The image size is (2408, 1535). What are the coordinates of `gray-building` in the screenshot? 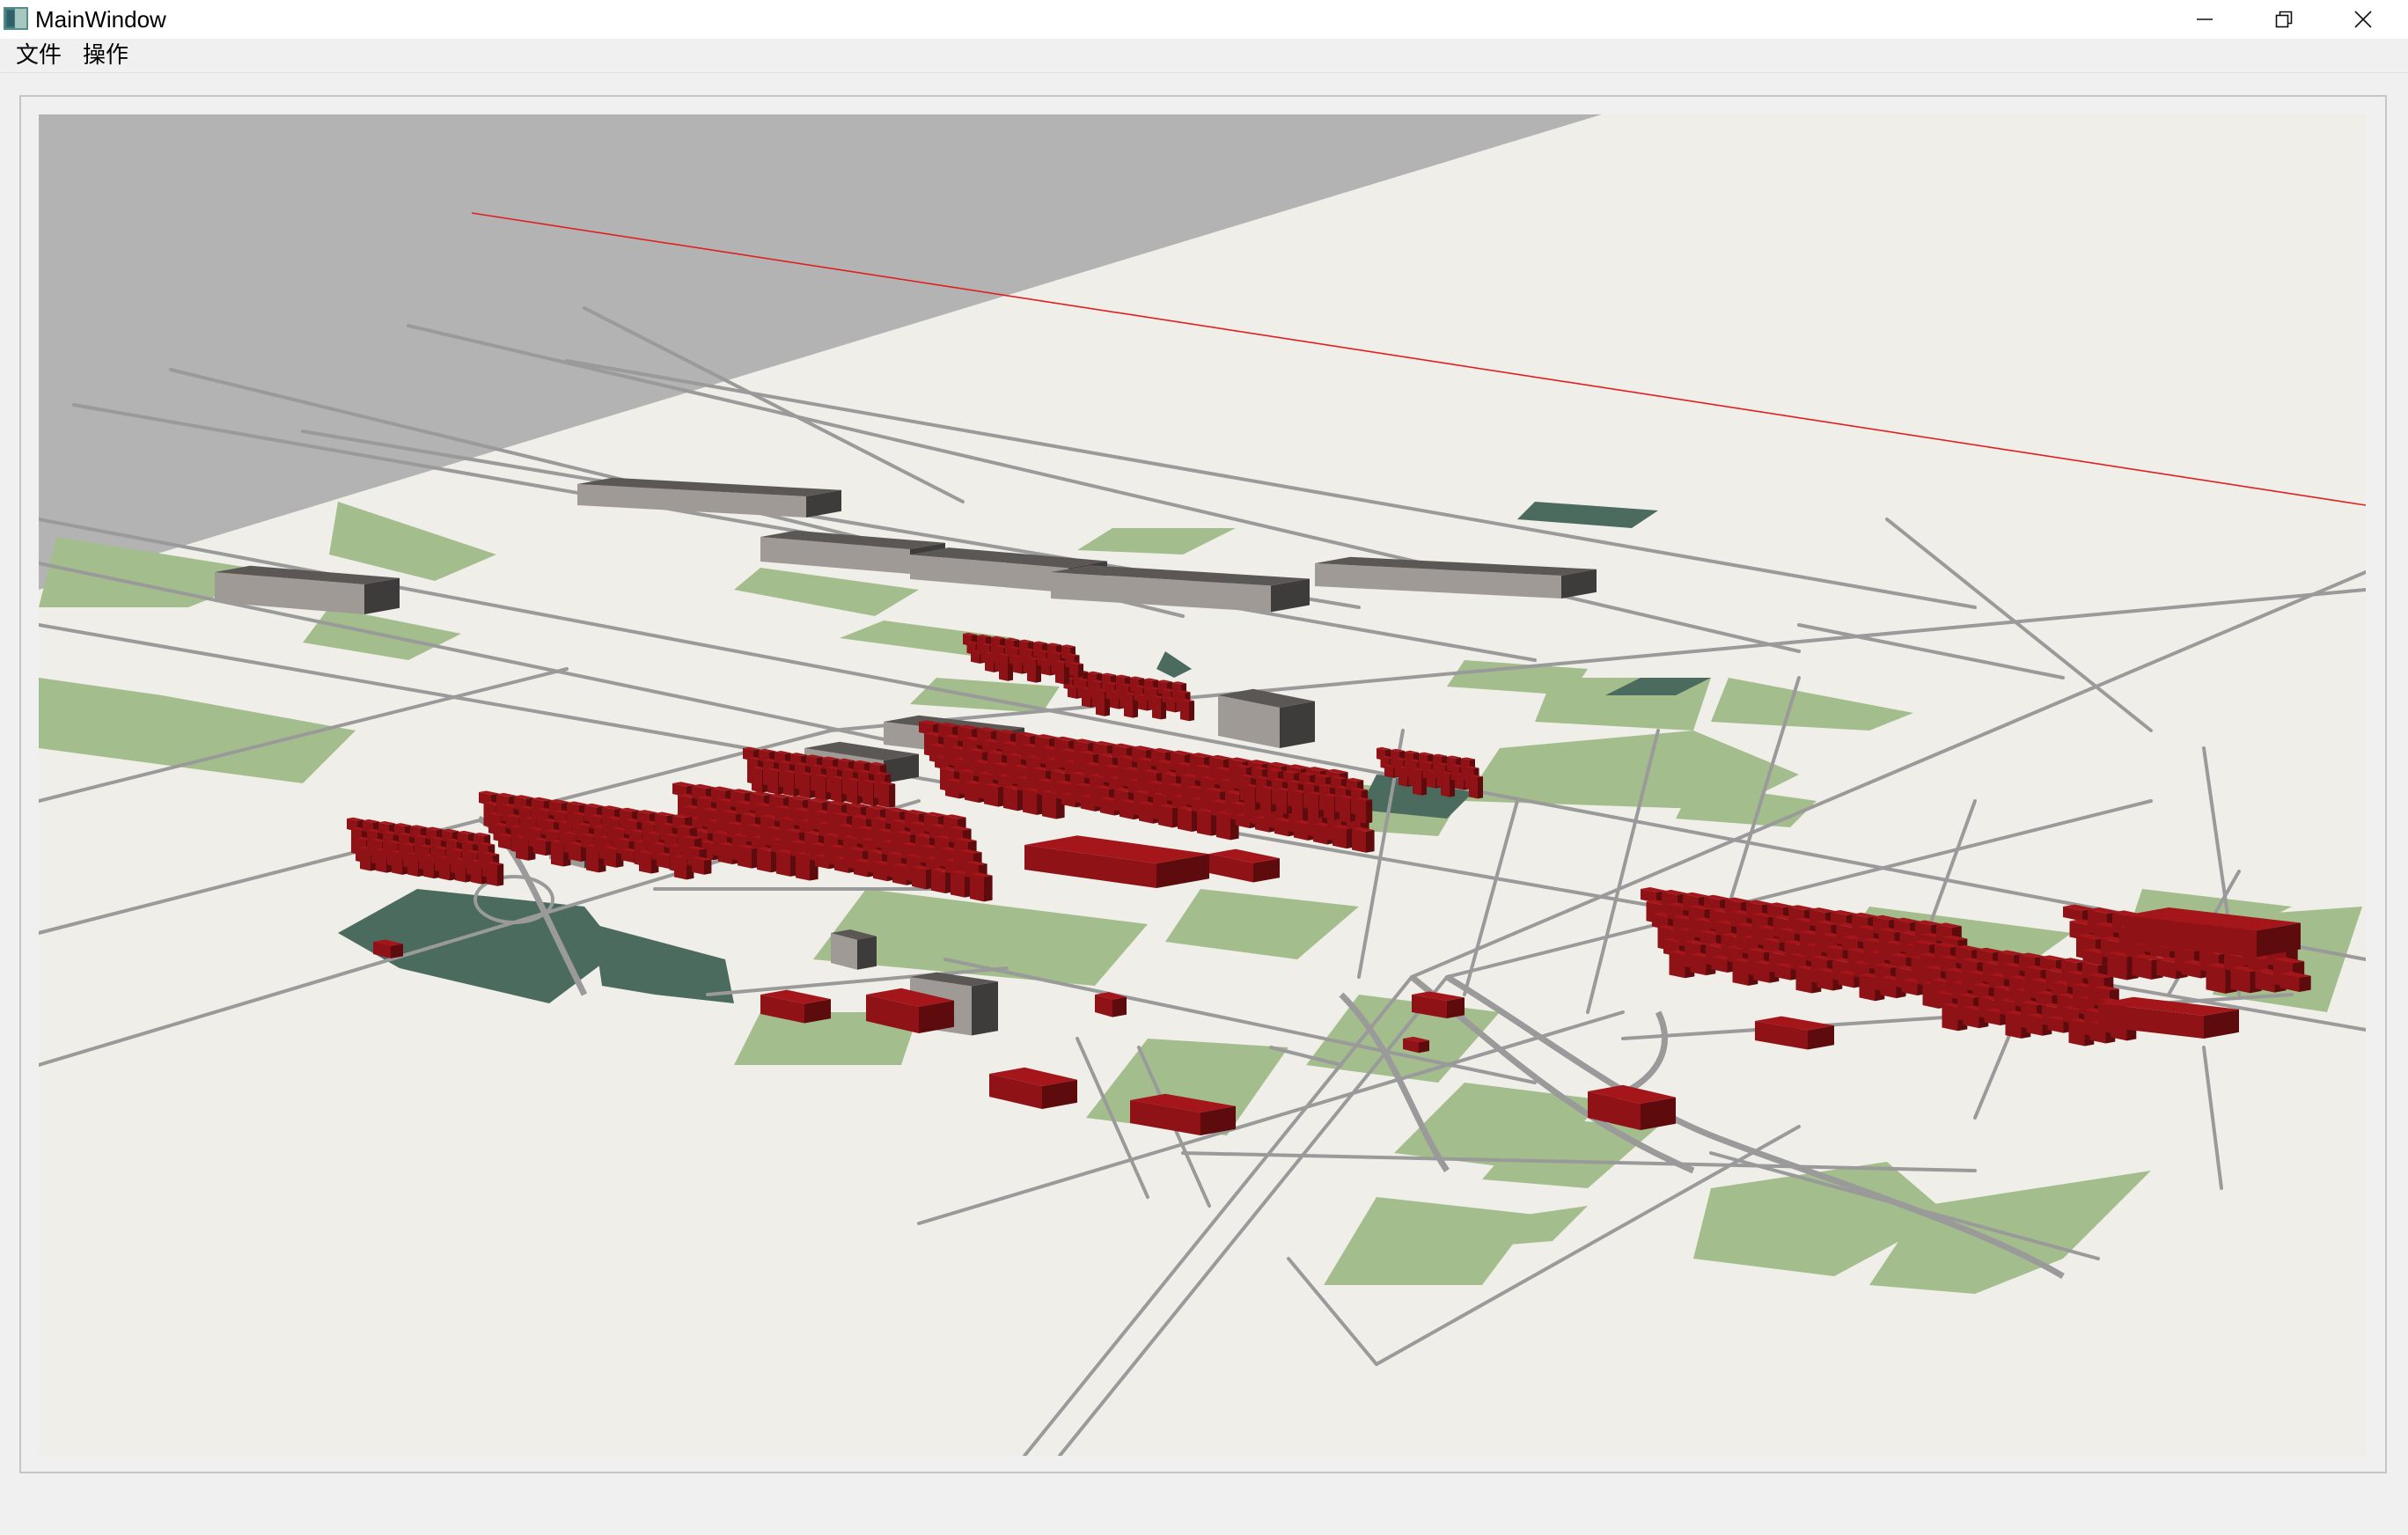 It's located at (854, 949).